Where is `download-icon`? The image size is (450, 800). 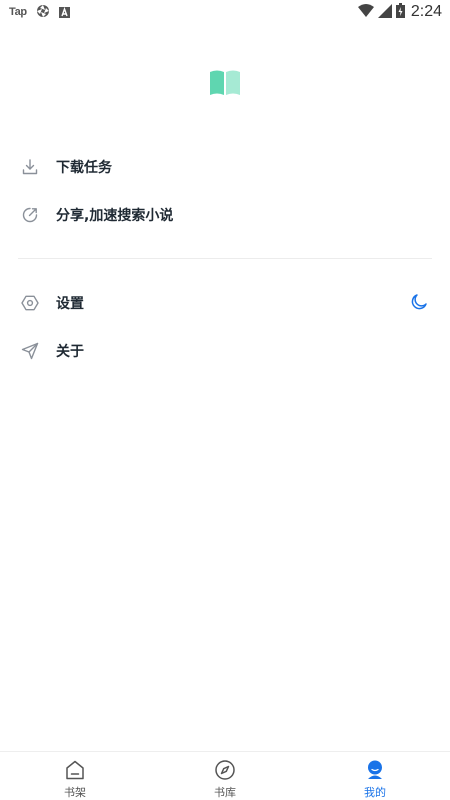
download-icon is located at coordinates (30, 167).